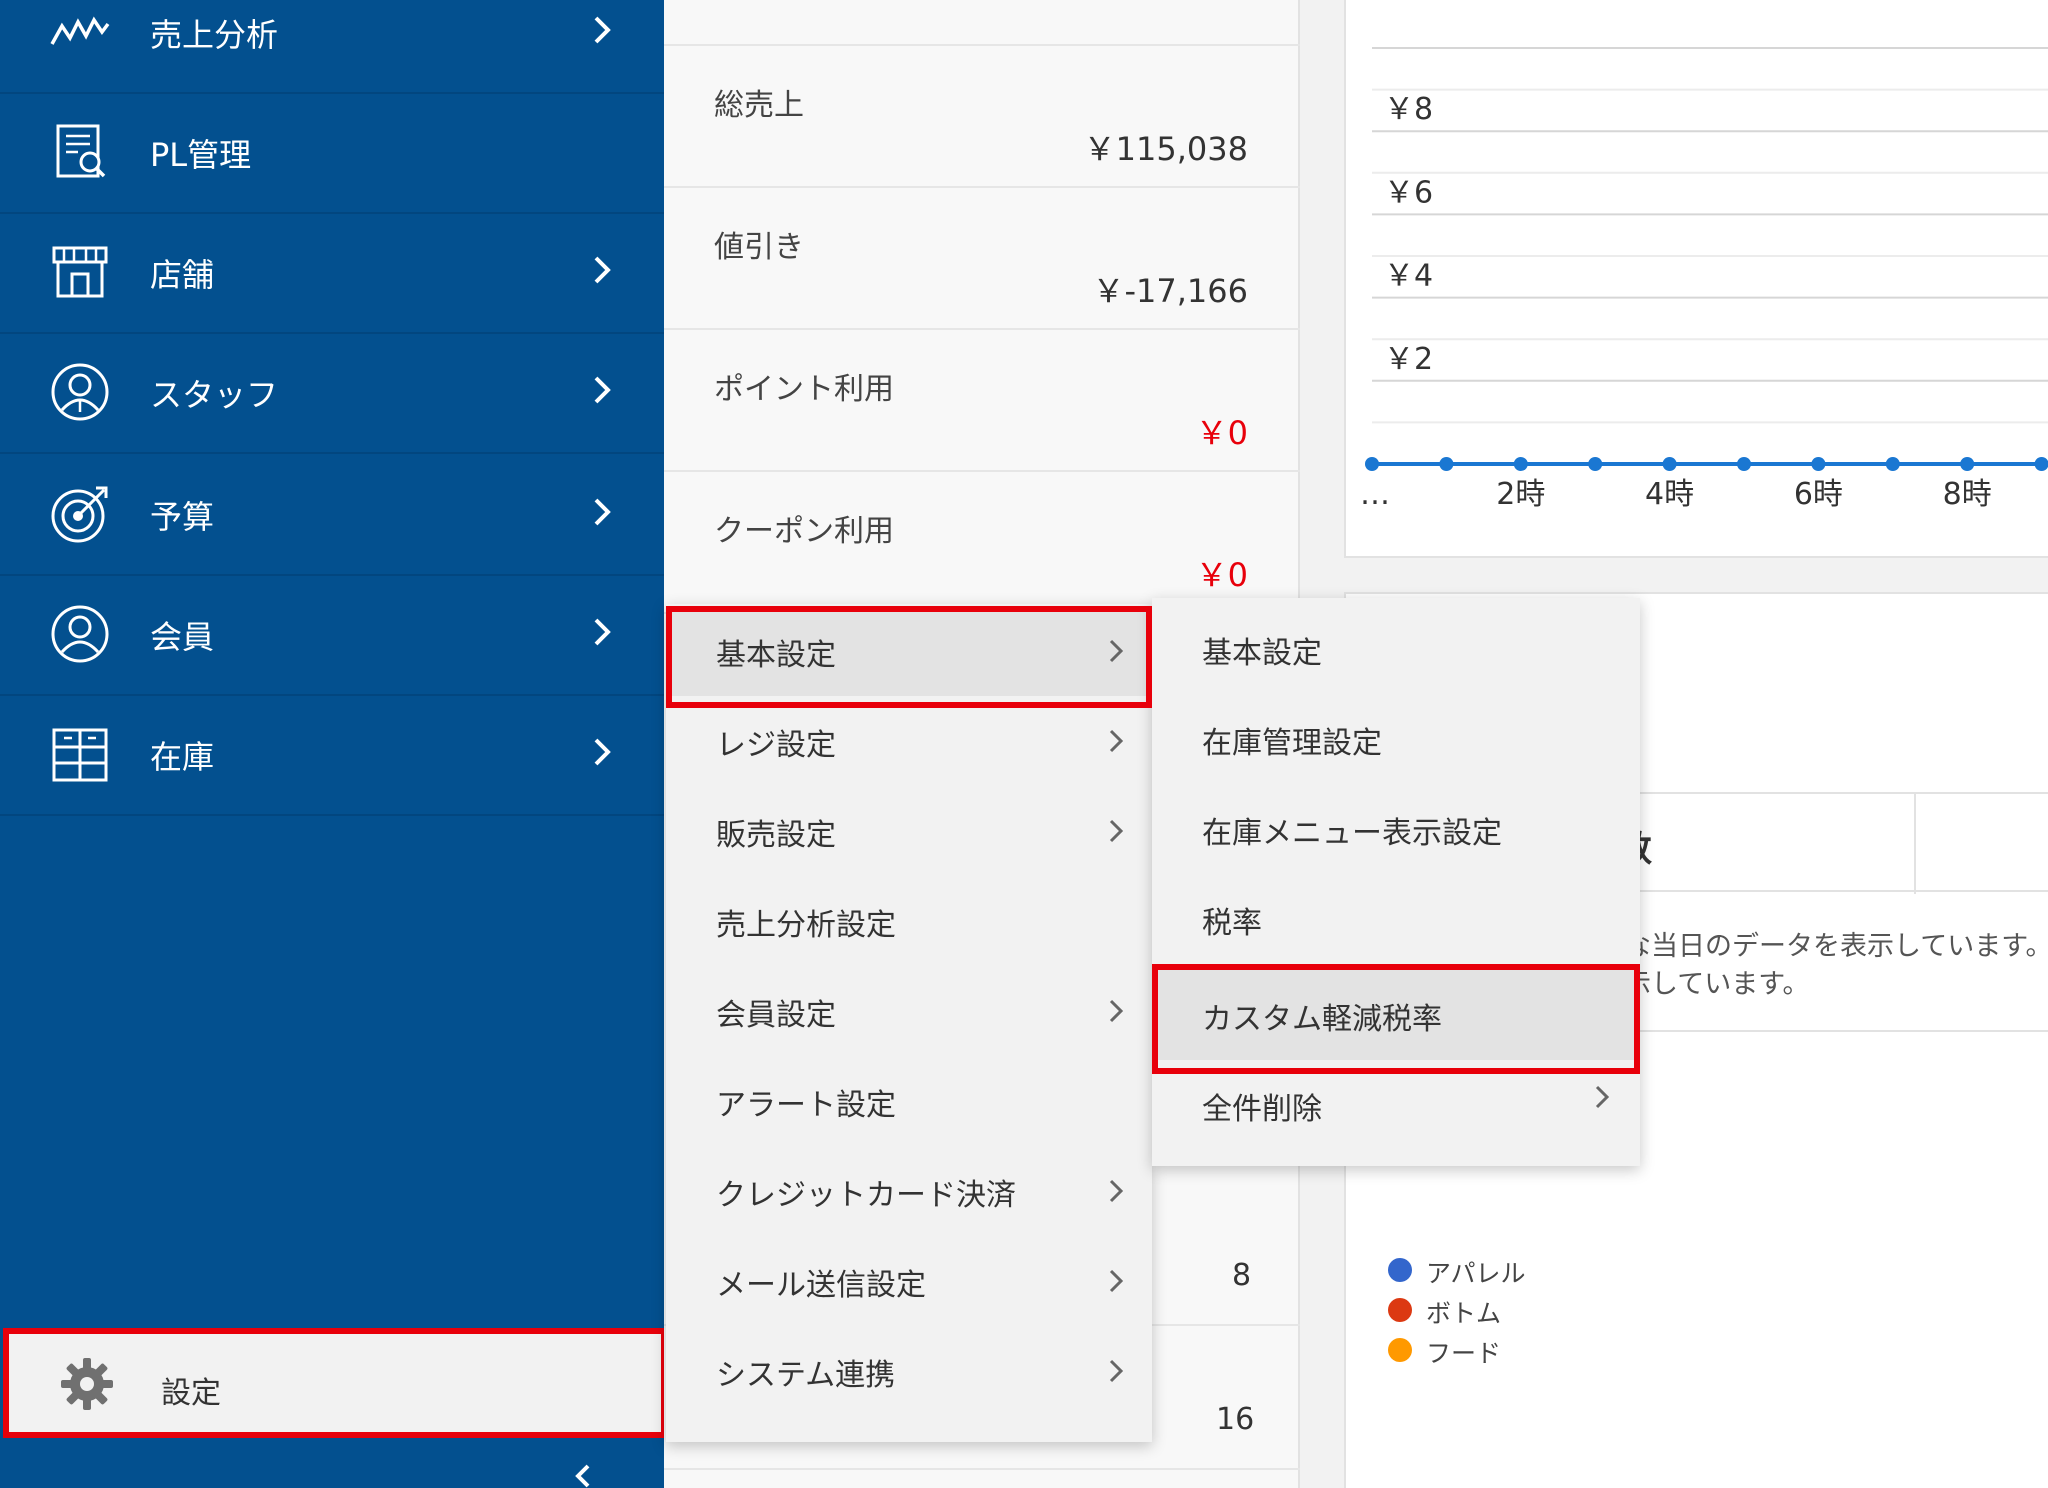 The image size is (2048, 1488). I want to click on sidebar-item-label: 会員, so click(182, 637).